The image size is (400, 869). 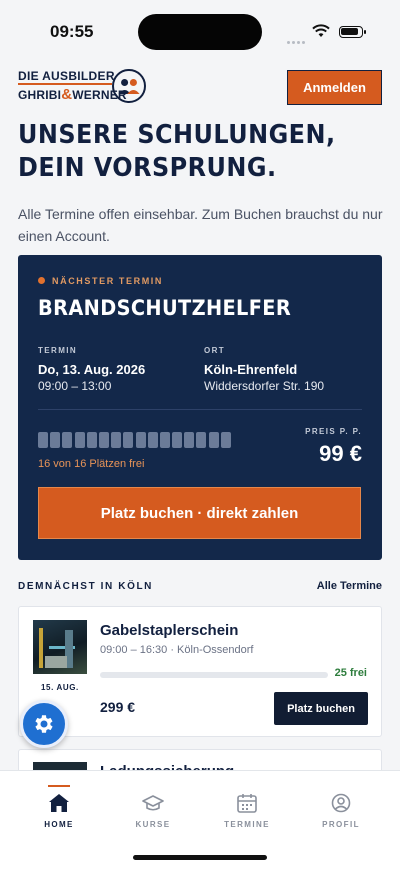 What do you see at coordinates (59, 803) in the screenshot?
I see `home-icon` at bounding box center [59, 803].